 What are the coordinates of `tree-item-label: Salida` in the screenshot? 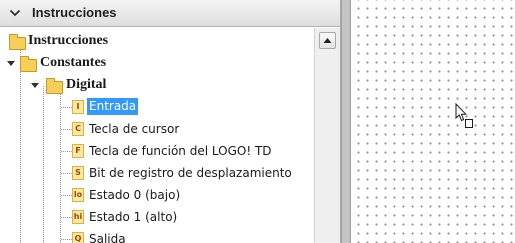 It's located at (107, 237).